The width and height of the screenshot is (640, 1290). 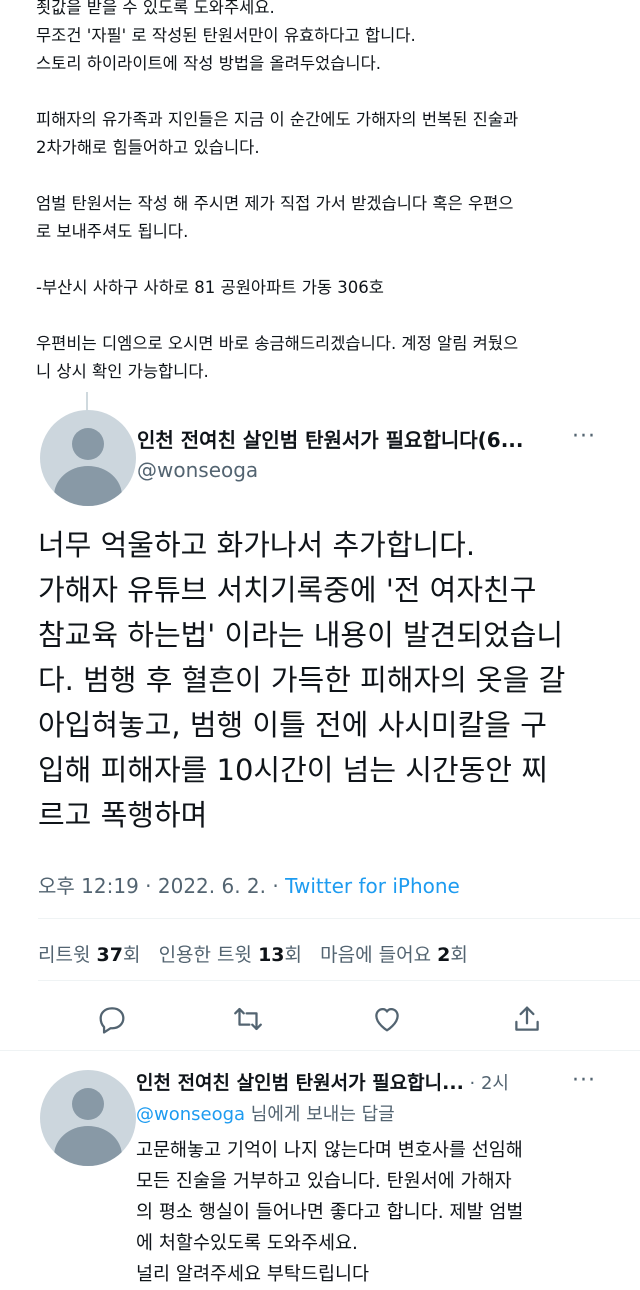 What do you see at coordinates (292, 725) in the screenshot?
I see `tweet-line: 아입혀놓고, 범행 이틀 전에 사시미칼을 구` at bounding box center [292, 725].